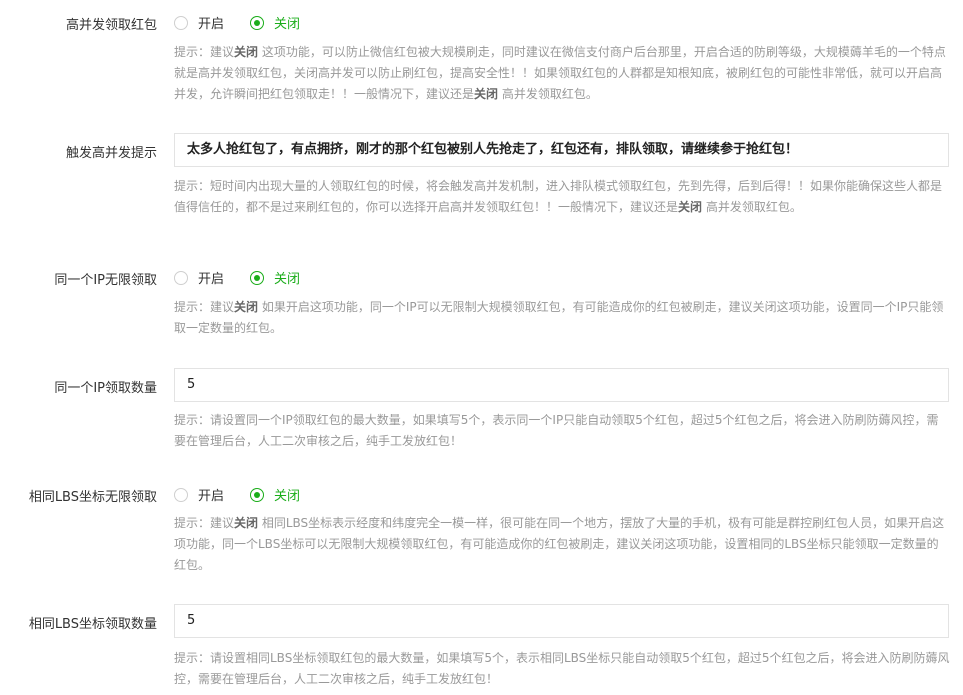  I want to click on field-label-ip-unlimited: 同一个IP无限领取, so click(105, 280).